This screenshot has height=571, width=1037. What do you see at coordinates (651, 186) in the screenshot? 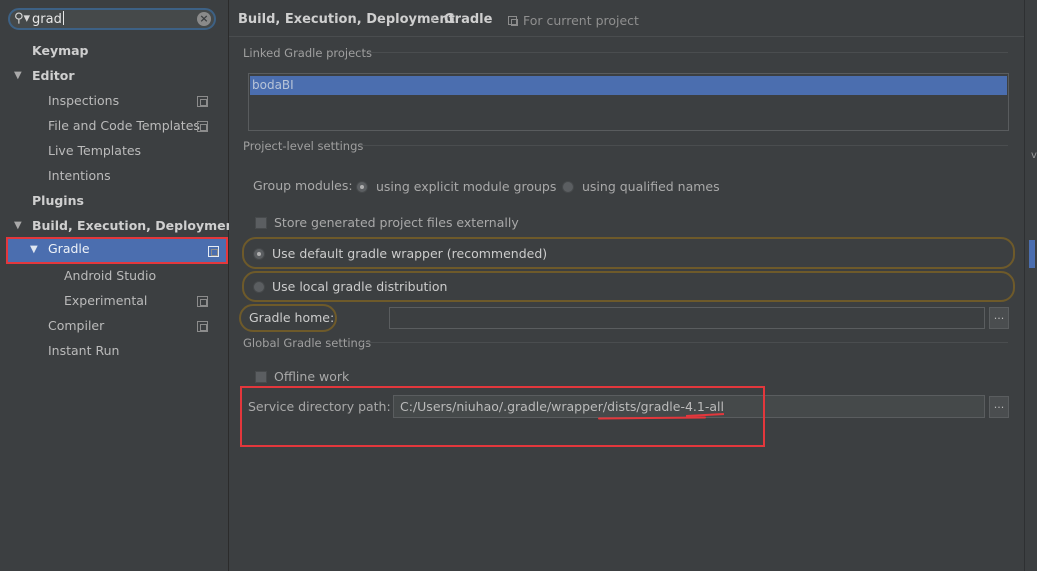
I see `radio-qualified-names-label: using qualified names` at bounding box center [651, 186].